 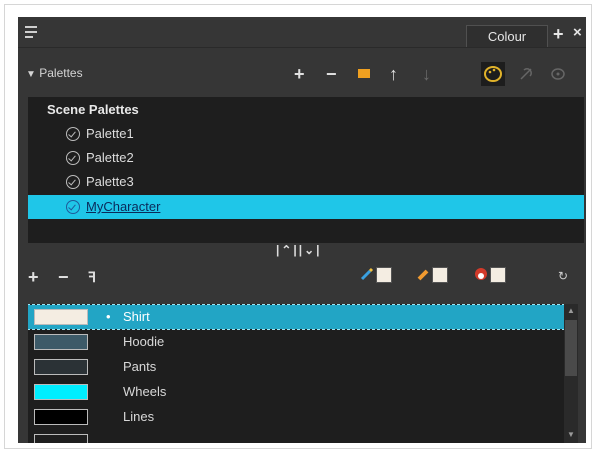 What do you see at coordinates (384, 275) in the screenshot?
I see `brush-colour-swatch` at bounding box center [384, 275].